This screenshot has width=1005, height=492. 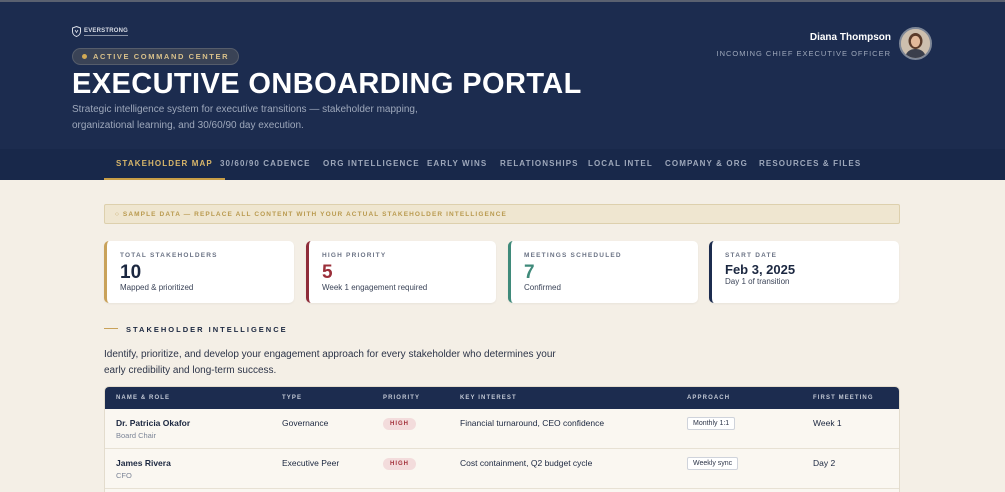 I want to click on user-role: INCOMING CHIEF EXECUTIVE OFFICER, so click(x=803, y=53).